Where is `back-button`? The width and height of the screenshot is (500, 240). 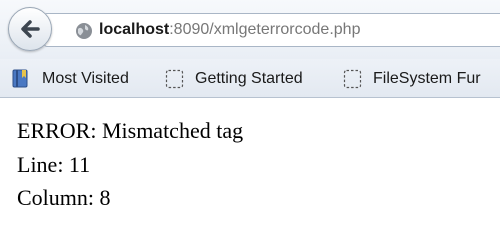 back-button is located at coordinates (30, 29).